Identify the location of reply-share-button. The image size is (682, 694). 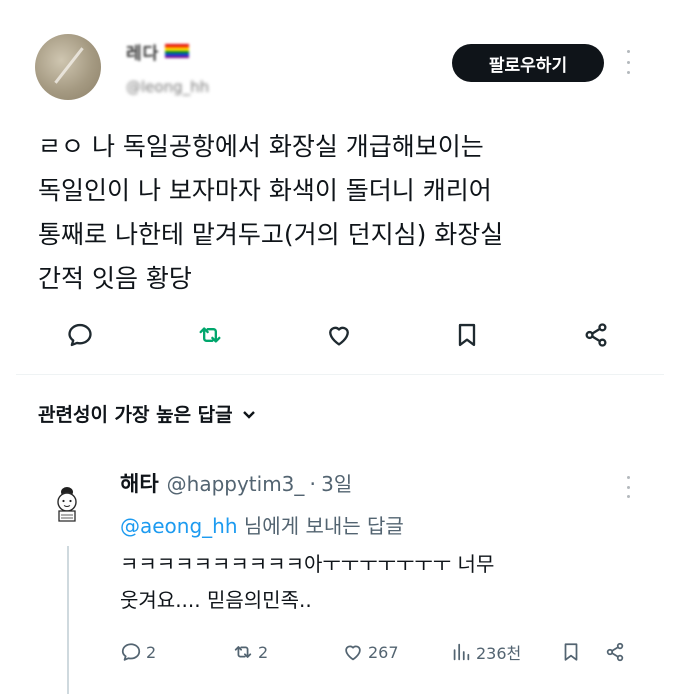
(615, 652).